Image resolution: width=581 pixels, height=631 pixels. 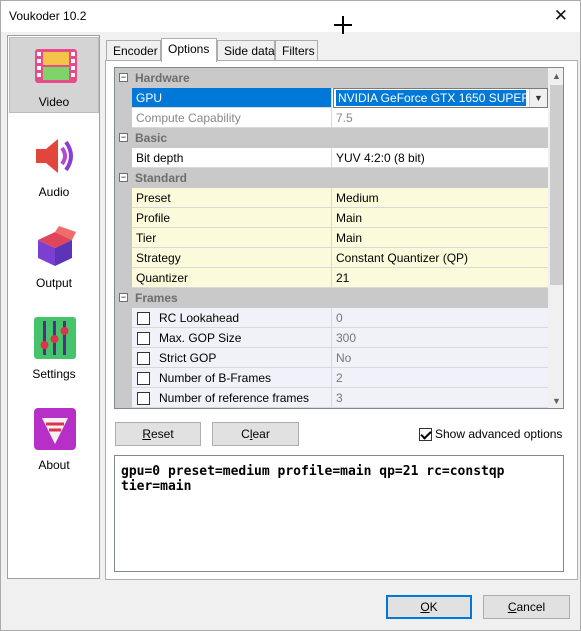 I want to click on sidebar-item-video: Video, so click(x=54, y=75).